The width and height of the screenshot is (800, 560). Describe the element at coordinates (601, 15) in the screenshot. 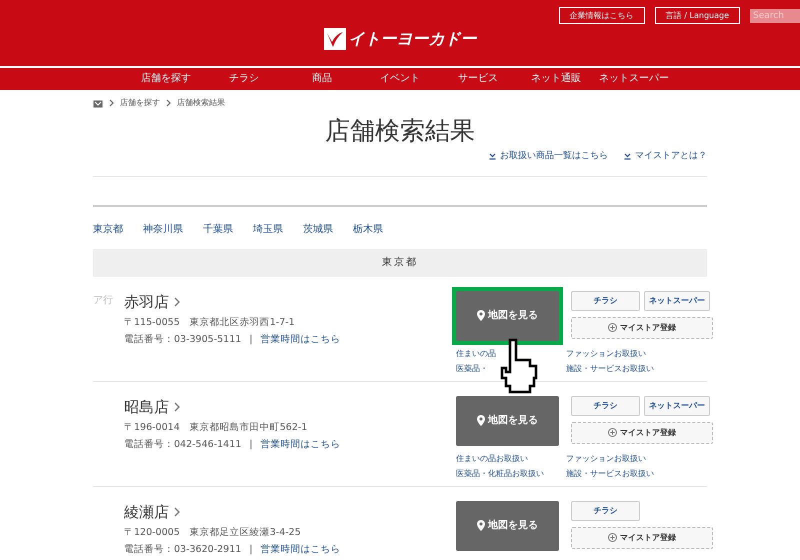

I see `header-link: 企業情報はこちら` at that location.